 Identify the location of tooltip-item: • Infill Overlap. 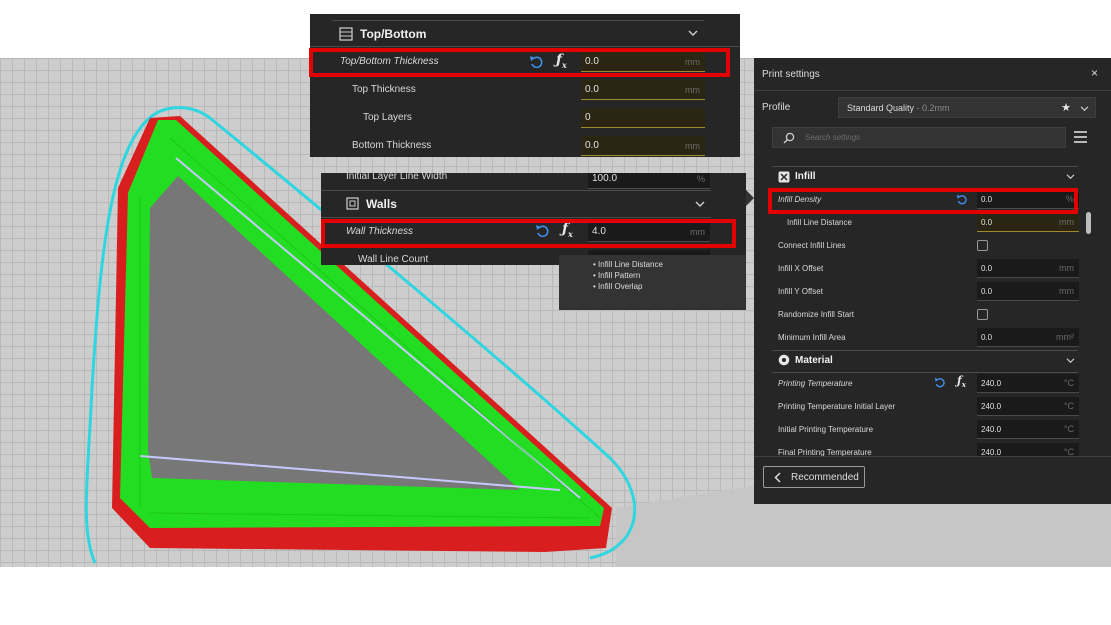
(618, 286).